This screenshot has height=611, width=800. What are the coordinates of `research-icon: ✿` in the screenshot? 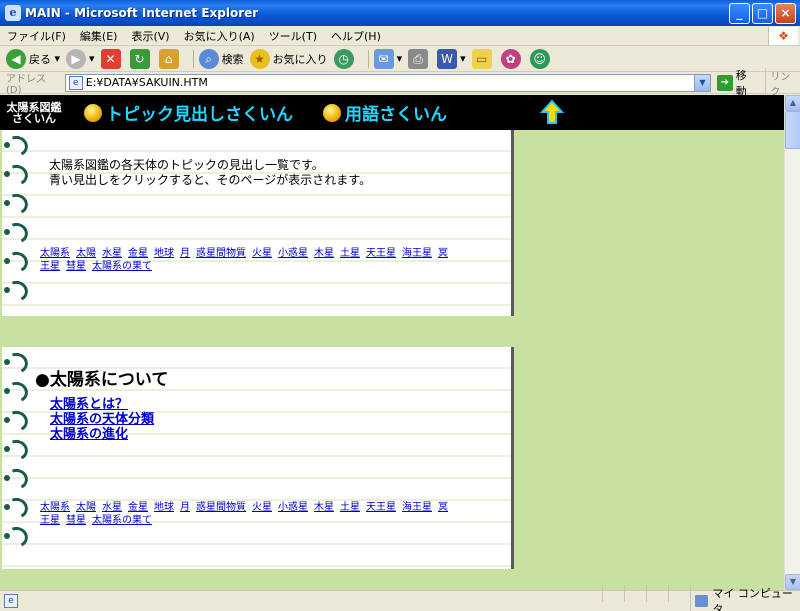 It's located at (510, 58).